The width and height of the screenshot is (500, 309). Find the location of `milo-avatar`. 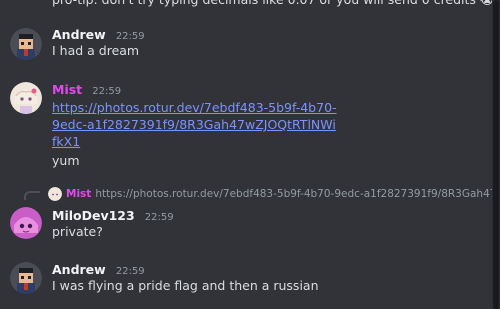

milo-avatar is located at coordinates (26, 223).